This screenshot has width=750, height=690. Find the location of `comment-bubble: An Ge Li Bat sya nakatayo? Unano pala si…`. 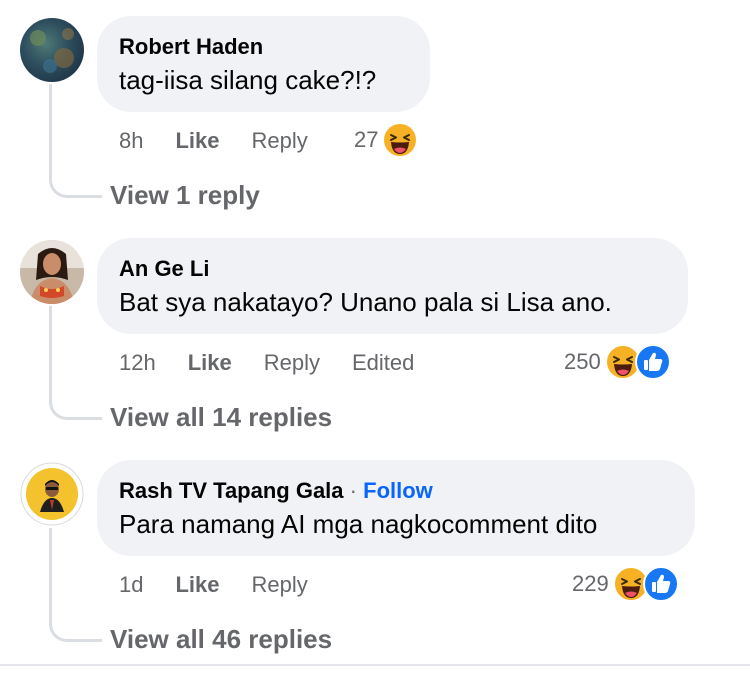

comment-bubble: An Ge Li Bat sya nakatayo? Unano pala si… is located at coordinates (392, 286).